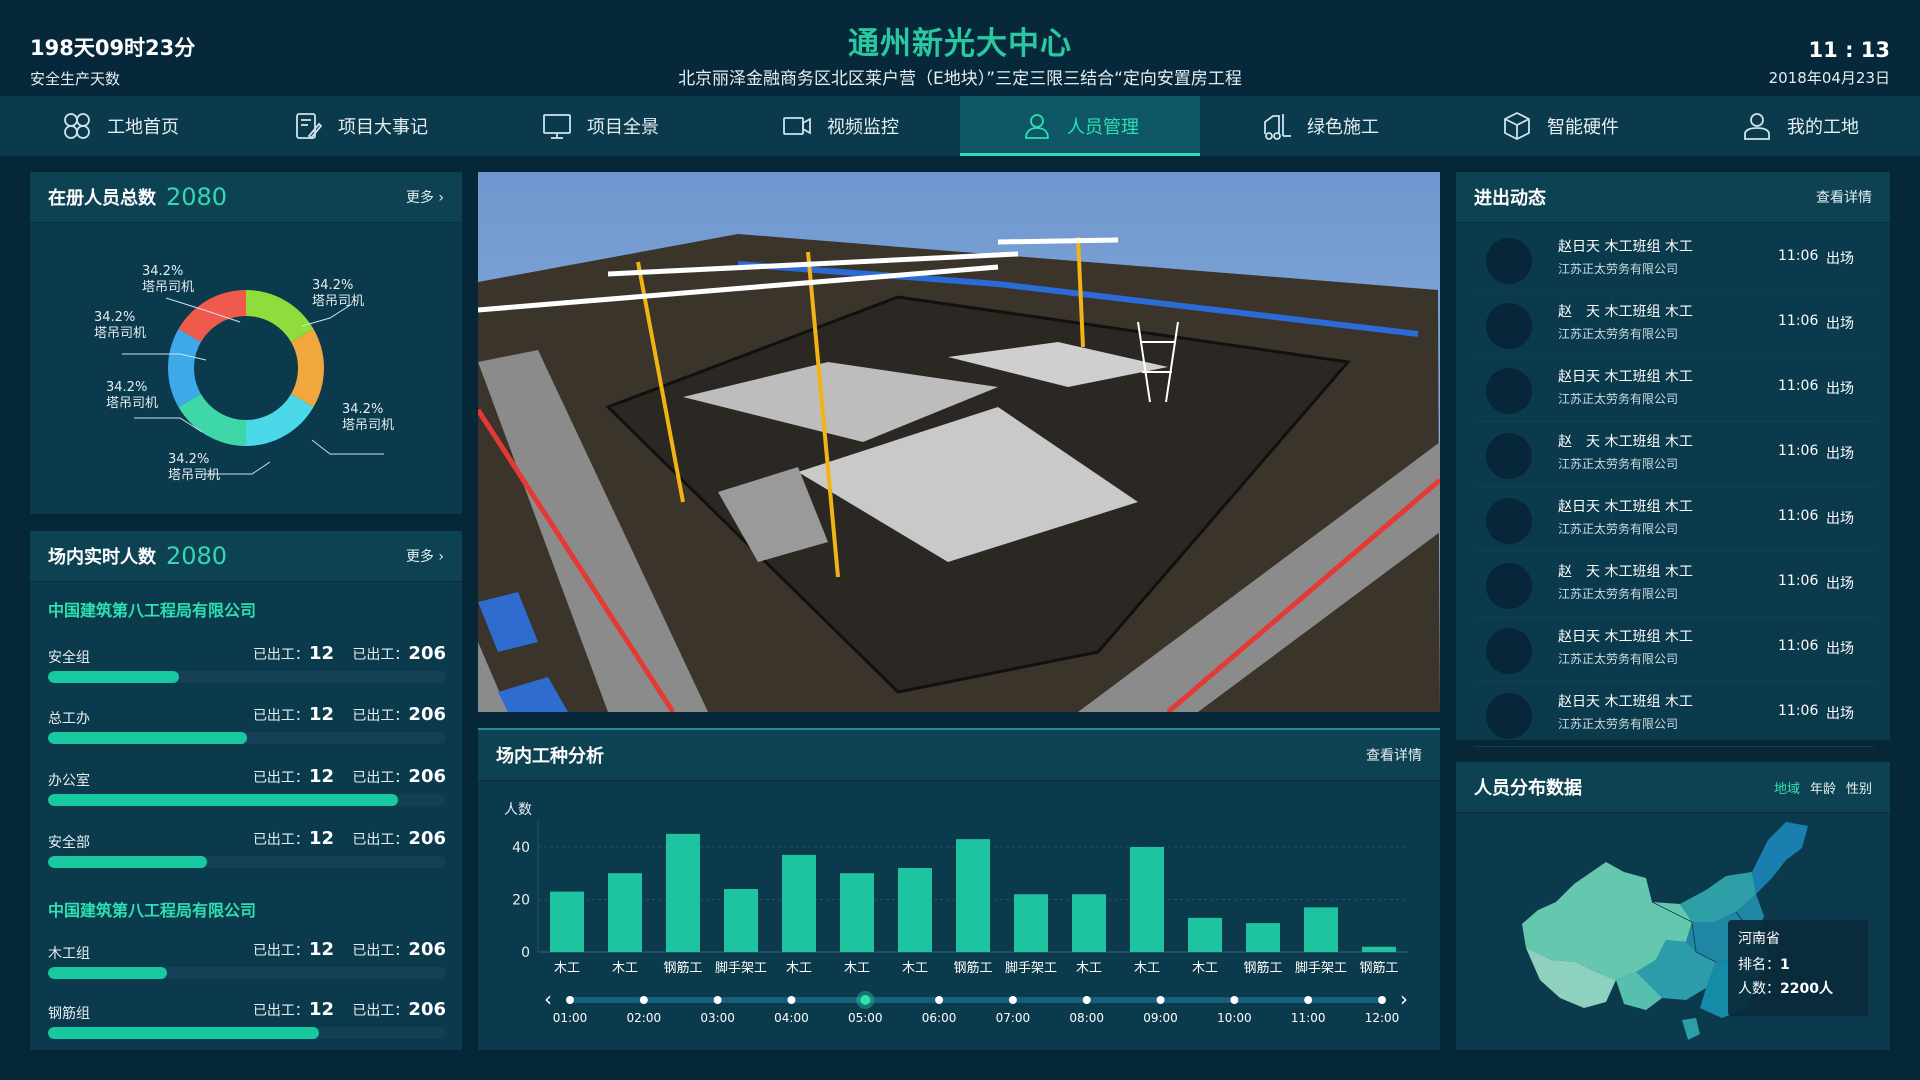 Image resolution: width=1920 pixels, height=1080 pixels. I want to click on nav-item-label: 工地首页, so click(143, 127).